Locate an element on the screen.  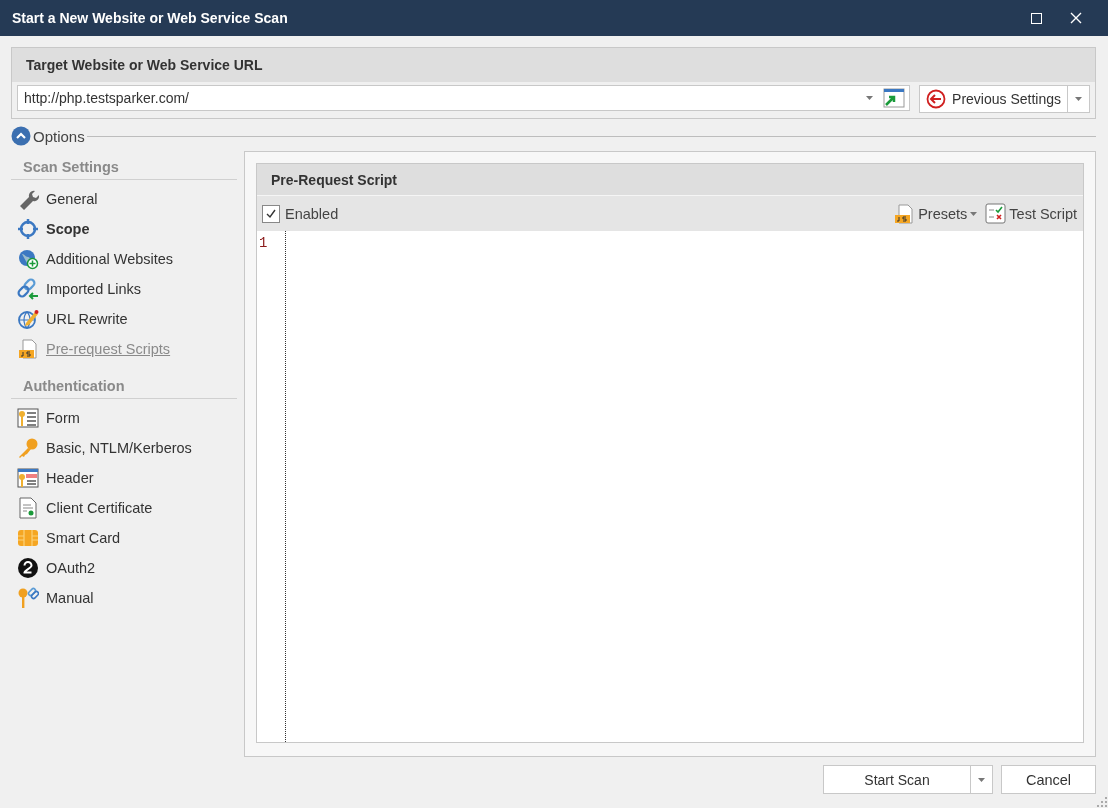
collapse-icon is located at coordinates (21, 136).